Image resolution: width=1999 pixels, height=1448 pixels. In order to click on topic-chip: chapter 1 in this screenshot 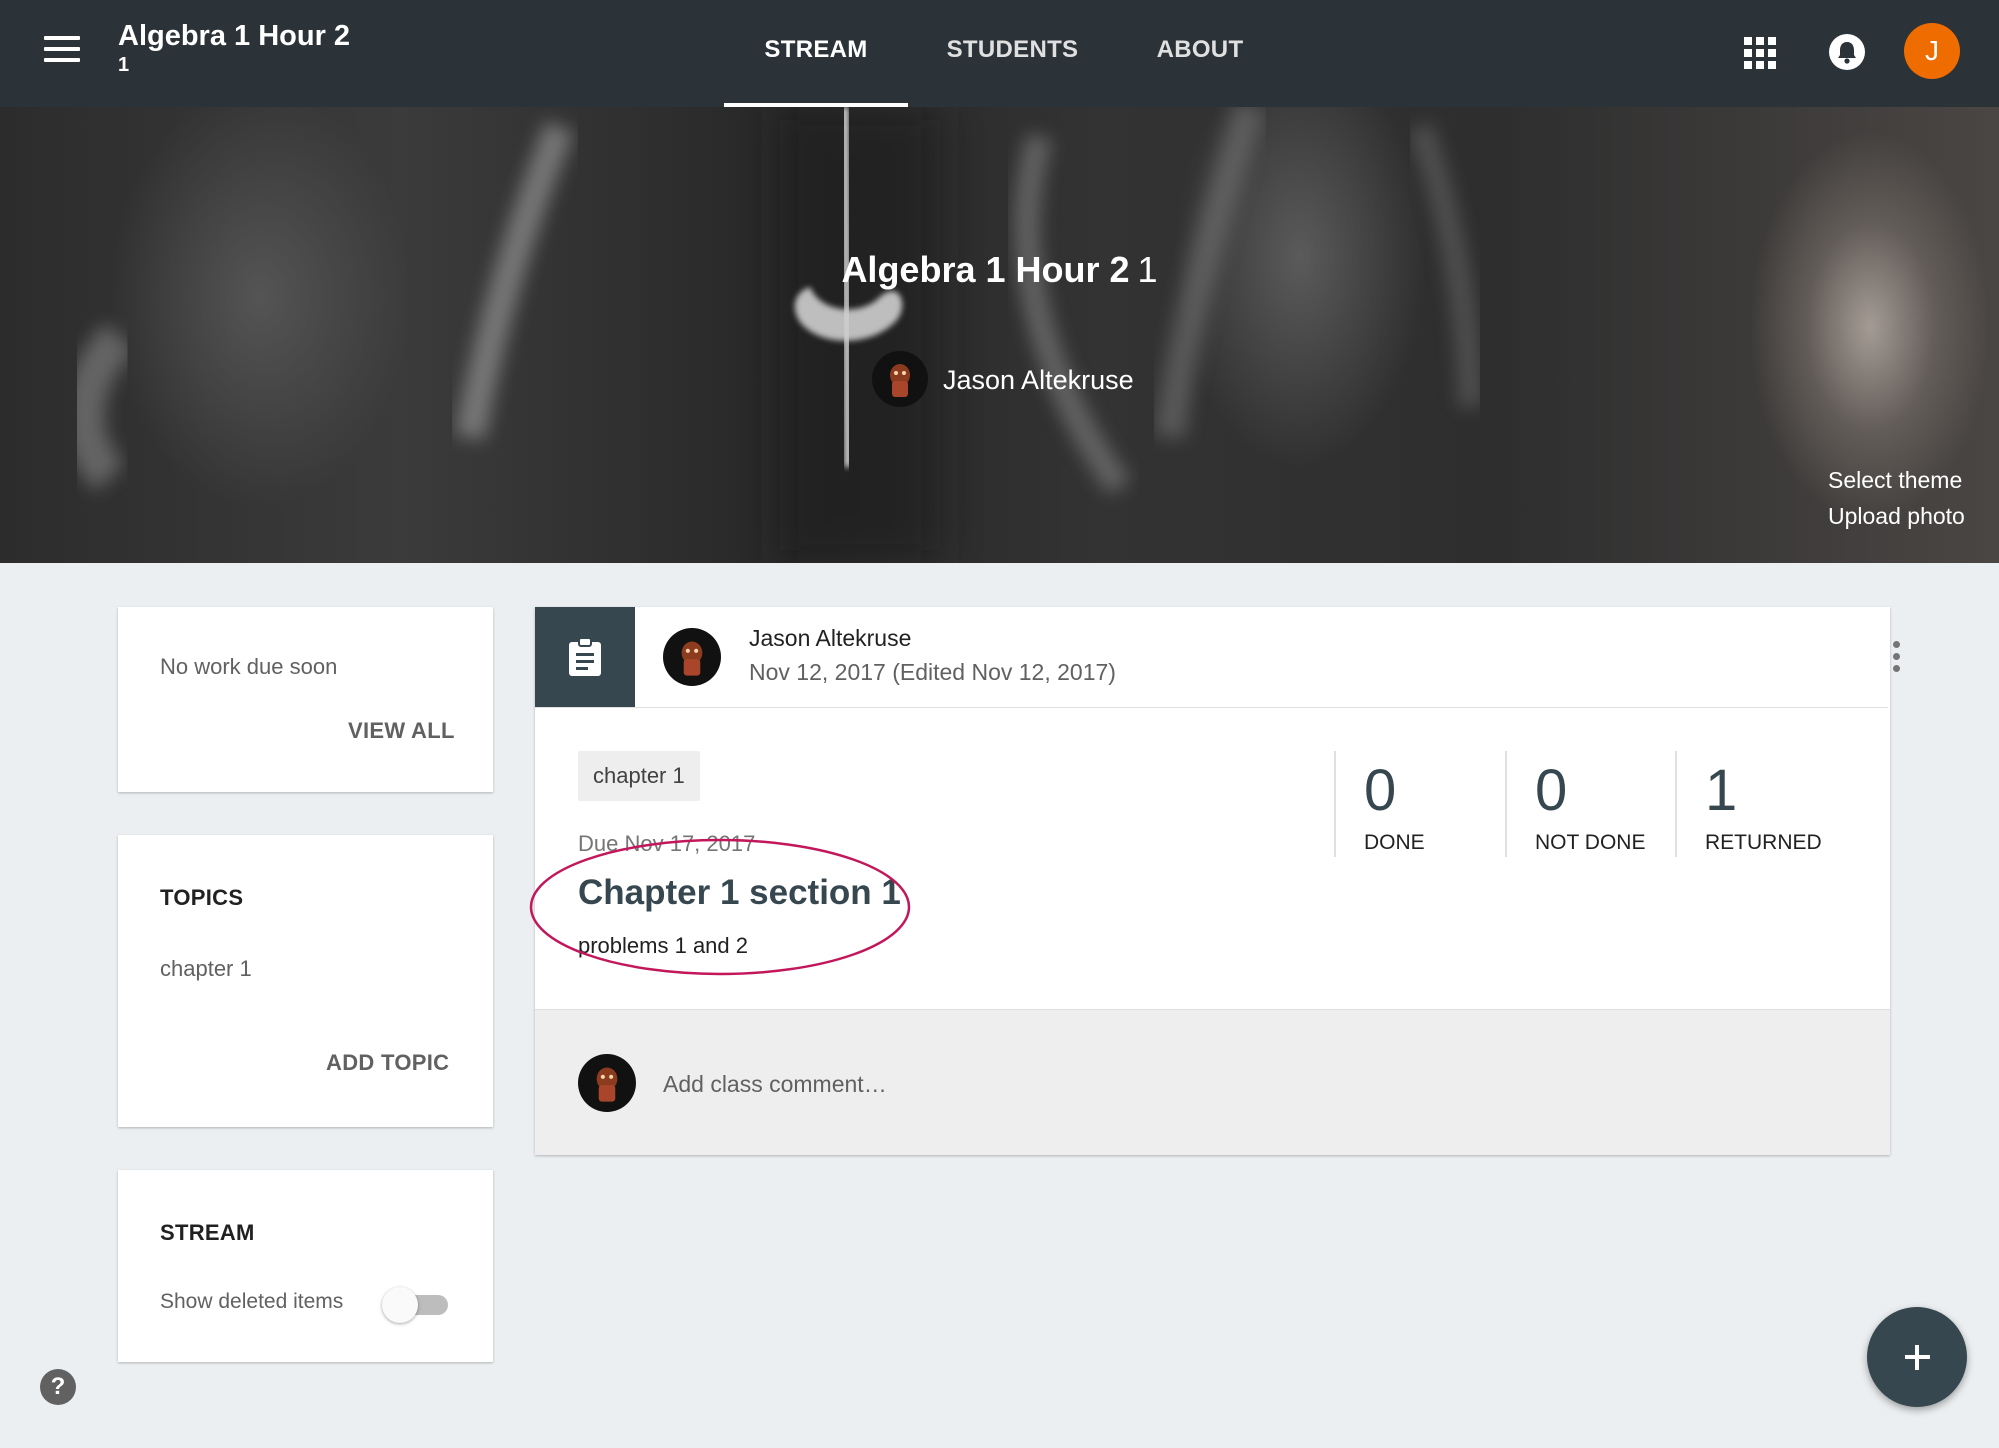, I will do `click(639, 776)`.